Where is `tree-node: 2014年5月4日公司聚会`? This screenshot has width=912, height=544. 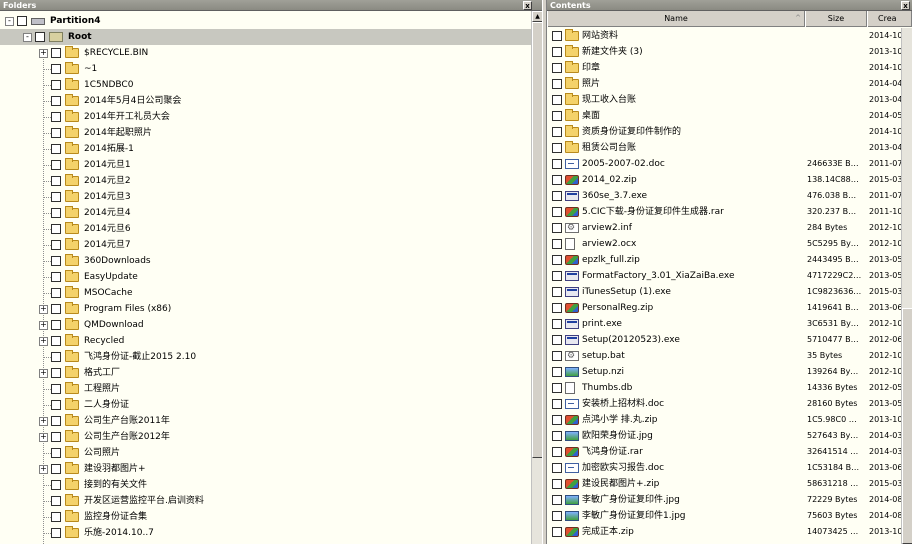
tree-node: 2014年5月4日公司聚会 is located at coordinates (265, 101).